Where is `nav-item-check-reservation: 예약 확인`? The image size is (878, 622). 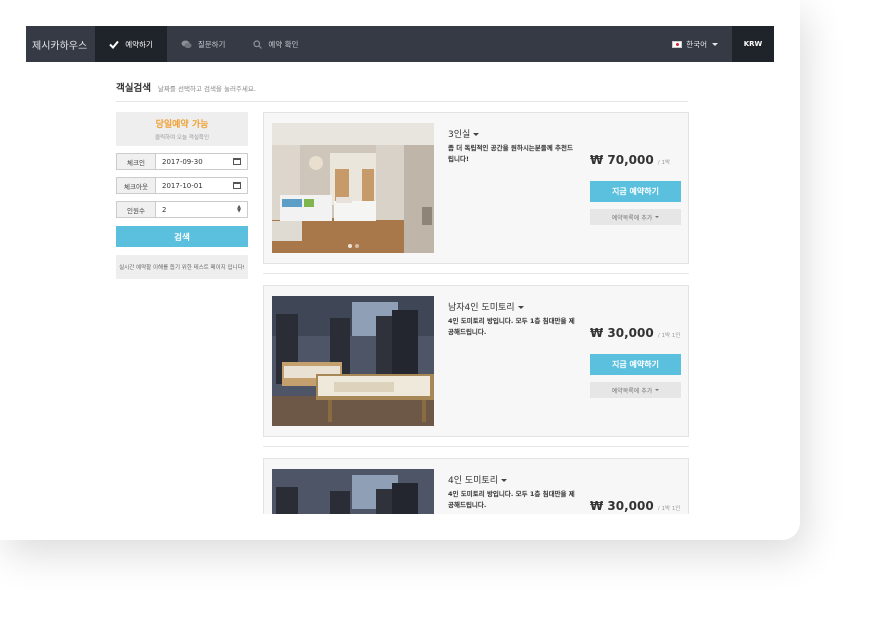 nav-item-check-reservation: 예약 확인 is located at coordinates (275, 44).